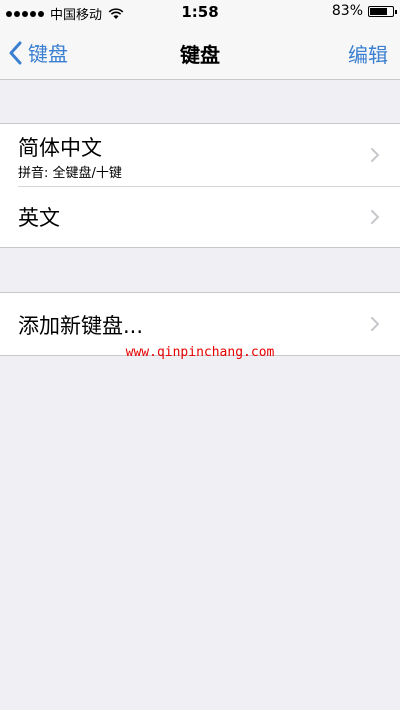 The height and width of the screenshot is (710, 400). I want to click on status-bar: 中国移动 1:58 83%, so click(200, 13).